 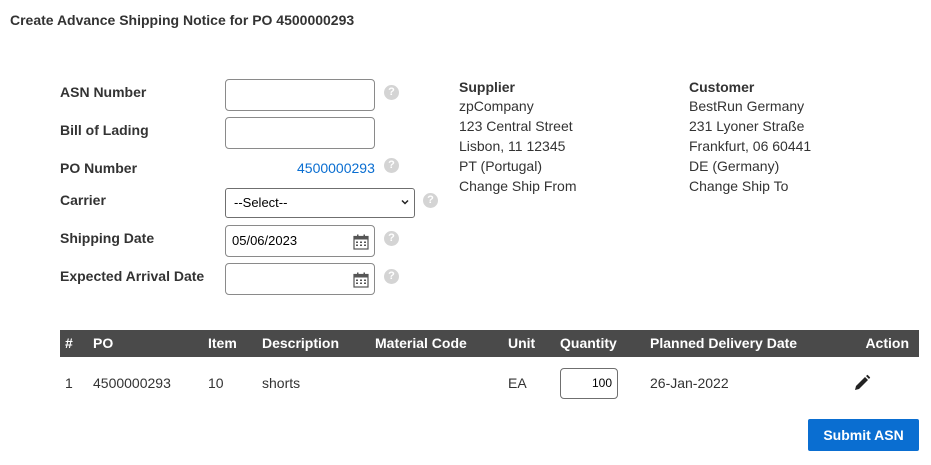 What do you see at coordinates (300, 133) in the screenshot?
I see `bill-of-lading-input` at bounding box center [300, 133].